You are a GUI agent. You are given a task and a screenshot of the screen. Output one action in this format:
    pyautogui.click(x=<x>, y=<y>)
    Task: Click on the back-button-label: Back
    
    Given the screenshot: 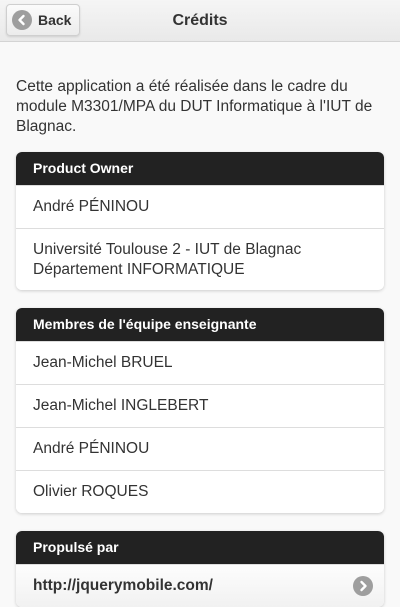 What is the action you would take?
    pyautogui.click(x=55, y=20)
    